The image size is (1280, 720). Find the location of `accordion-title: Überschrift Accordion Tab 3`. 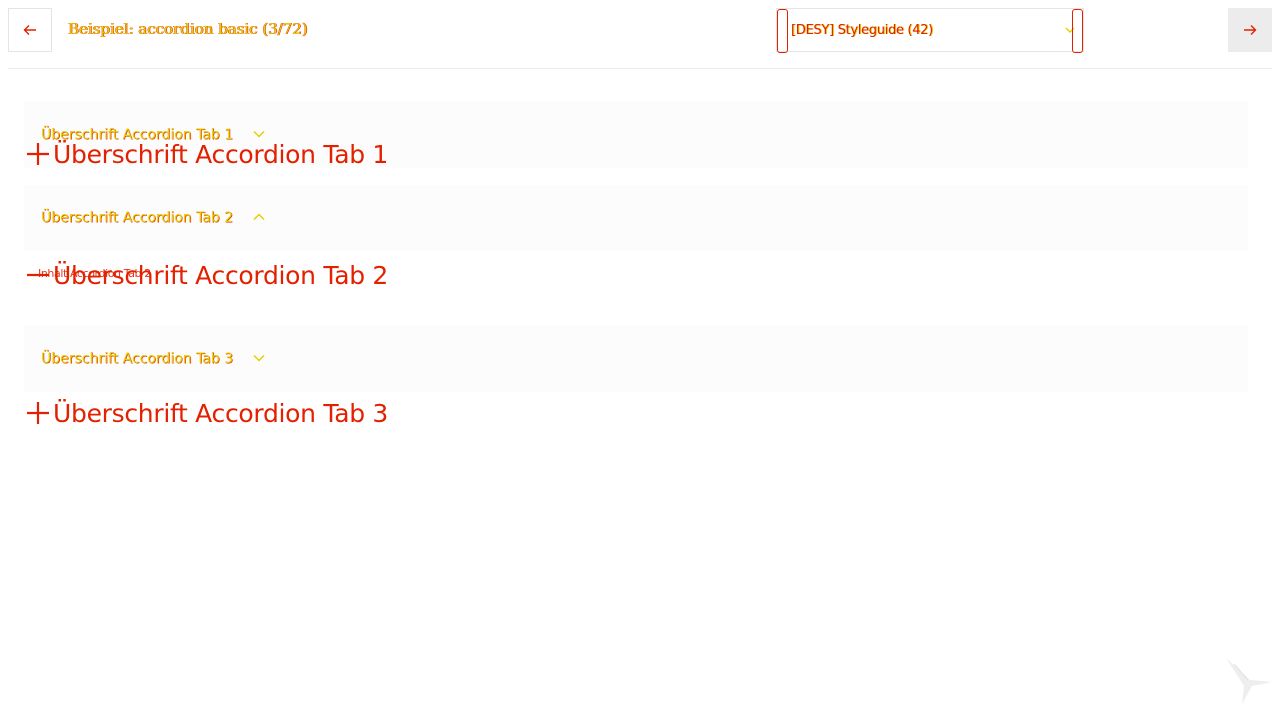

accordion-title: Überschrift Accordion Tab 3 is located at coordinates (221, 413).